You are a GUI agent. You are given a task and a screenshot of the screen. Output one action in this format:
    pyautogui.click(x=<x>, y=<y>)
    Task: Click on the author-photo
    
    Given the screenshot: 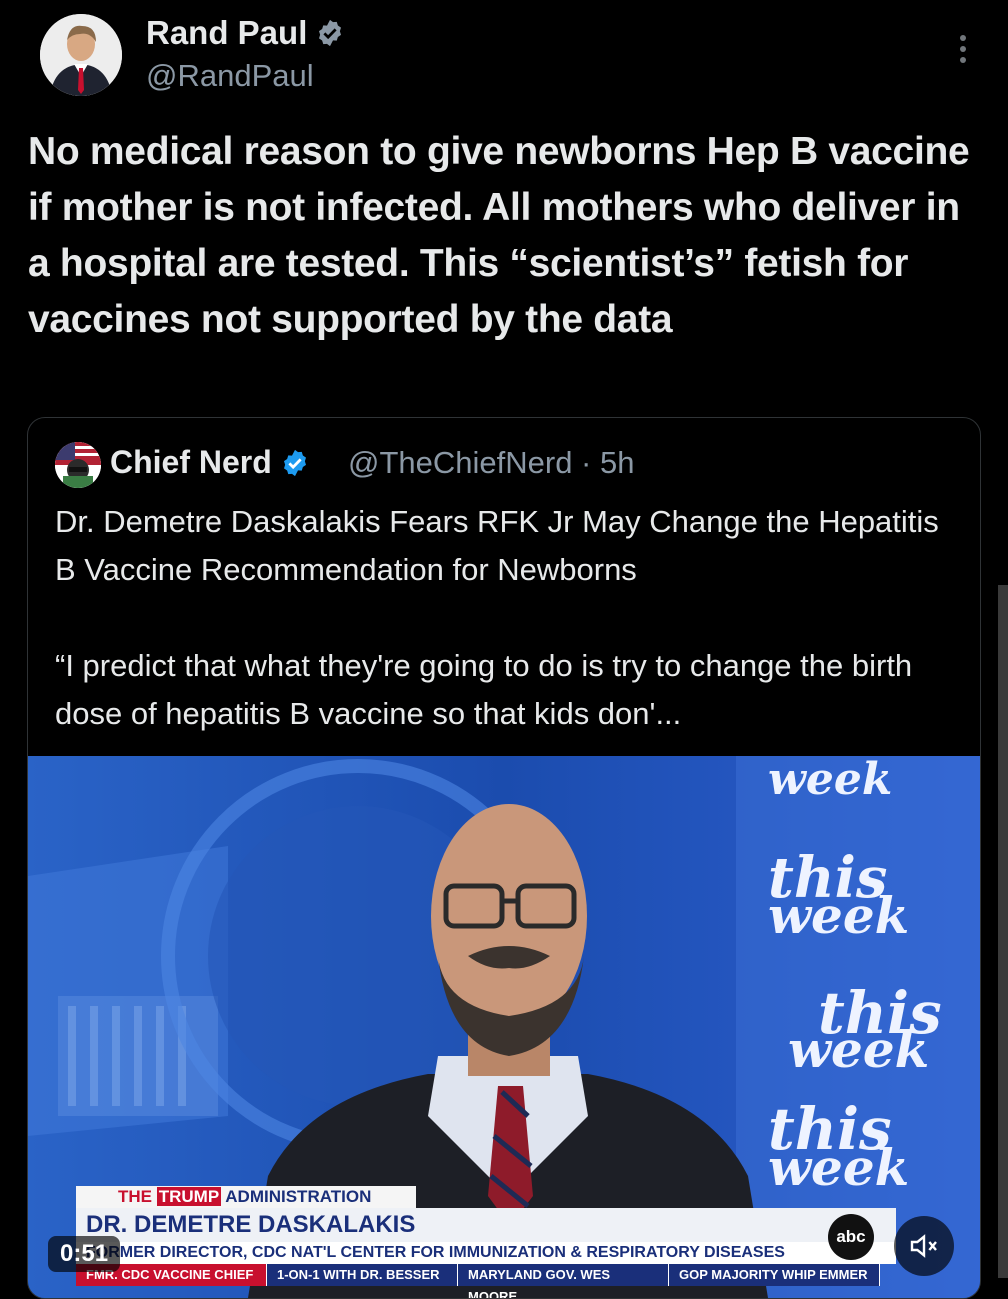 What is the action you would take?
    pyautogui.click(x=81, y=55)
    